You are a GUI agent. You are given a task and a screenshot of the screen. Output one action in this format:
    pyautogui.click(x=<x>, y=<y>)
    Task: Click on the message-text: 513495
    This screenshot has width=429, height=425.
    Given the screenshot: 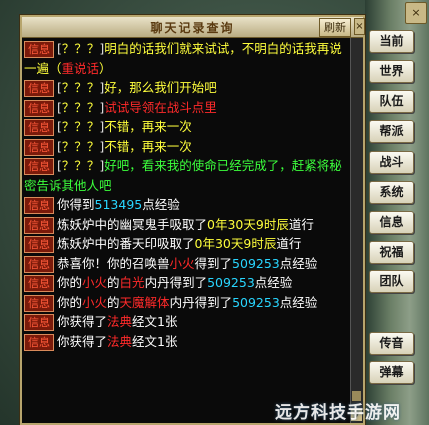 What is the action you would take?
    pyautogui.click(x=118, y=204)
    